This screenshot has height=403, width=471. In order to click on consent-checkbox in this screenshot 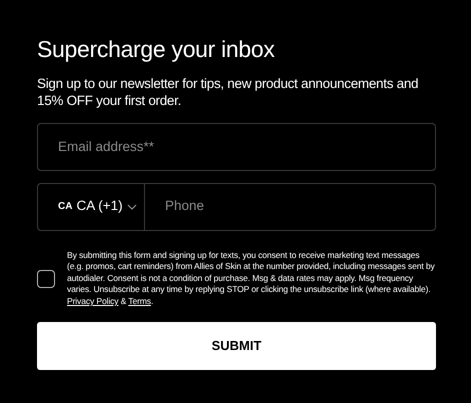, I will do `click(46, 279)`.